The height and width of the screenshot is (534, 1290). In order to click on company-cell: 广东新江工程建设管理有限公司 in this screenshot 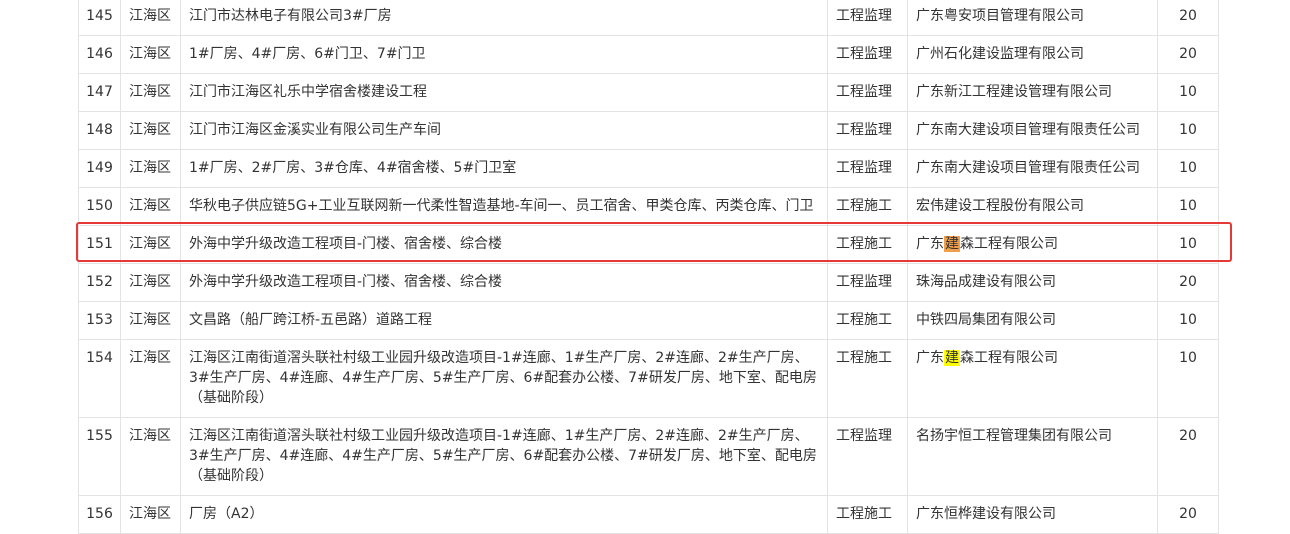, I will do `click(1032, 92)`.